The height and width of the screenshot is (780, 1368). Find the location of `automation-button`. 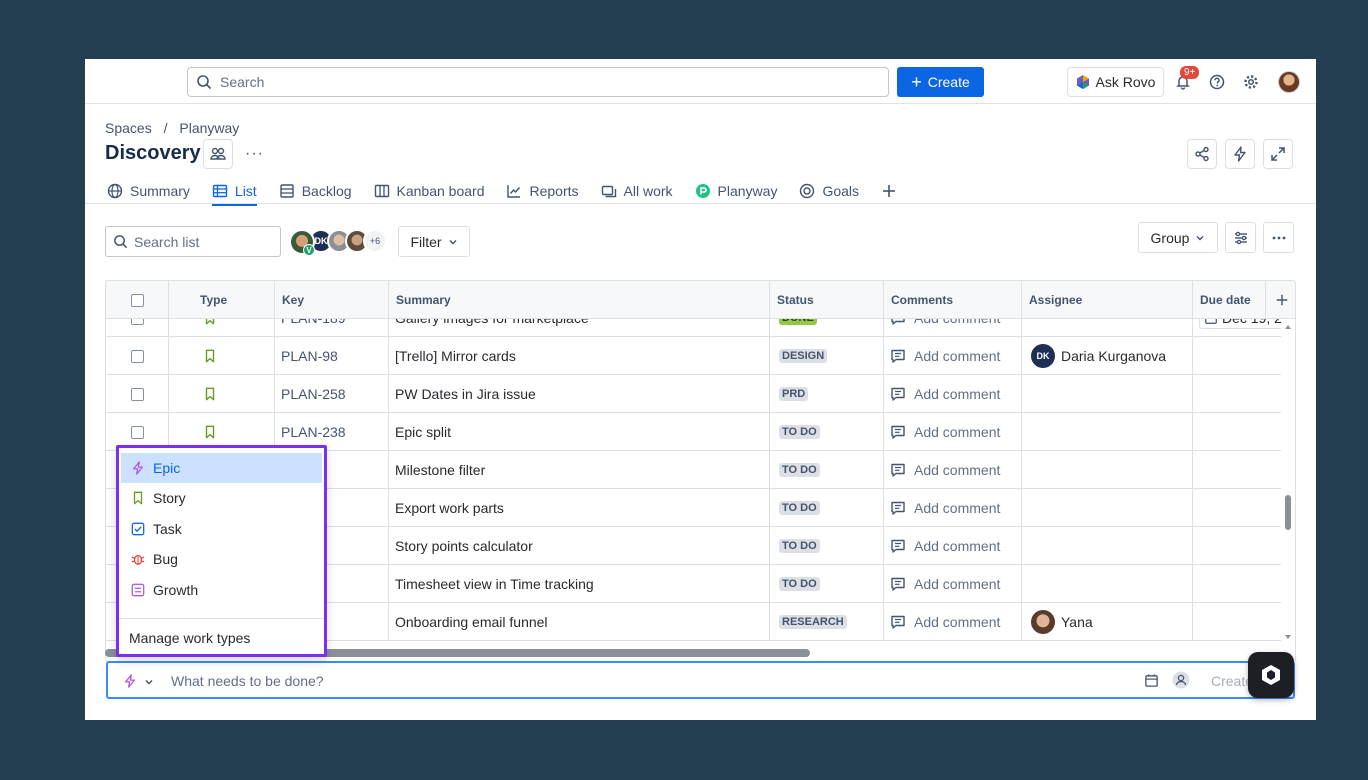

automation-button is located at coordinates (1240, 154).